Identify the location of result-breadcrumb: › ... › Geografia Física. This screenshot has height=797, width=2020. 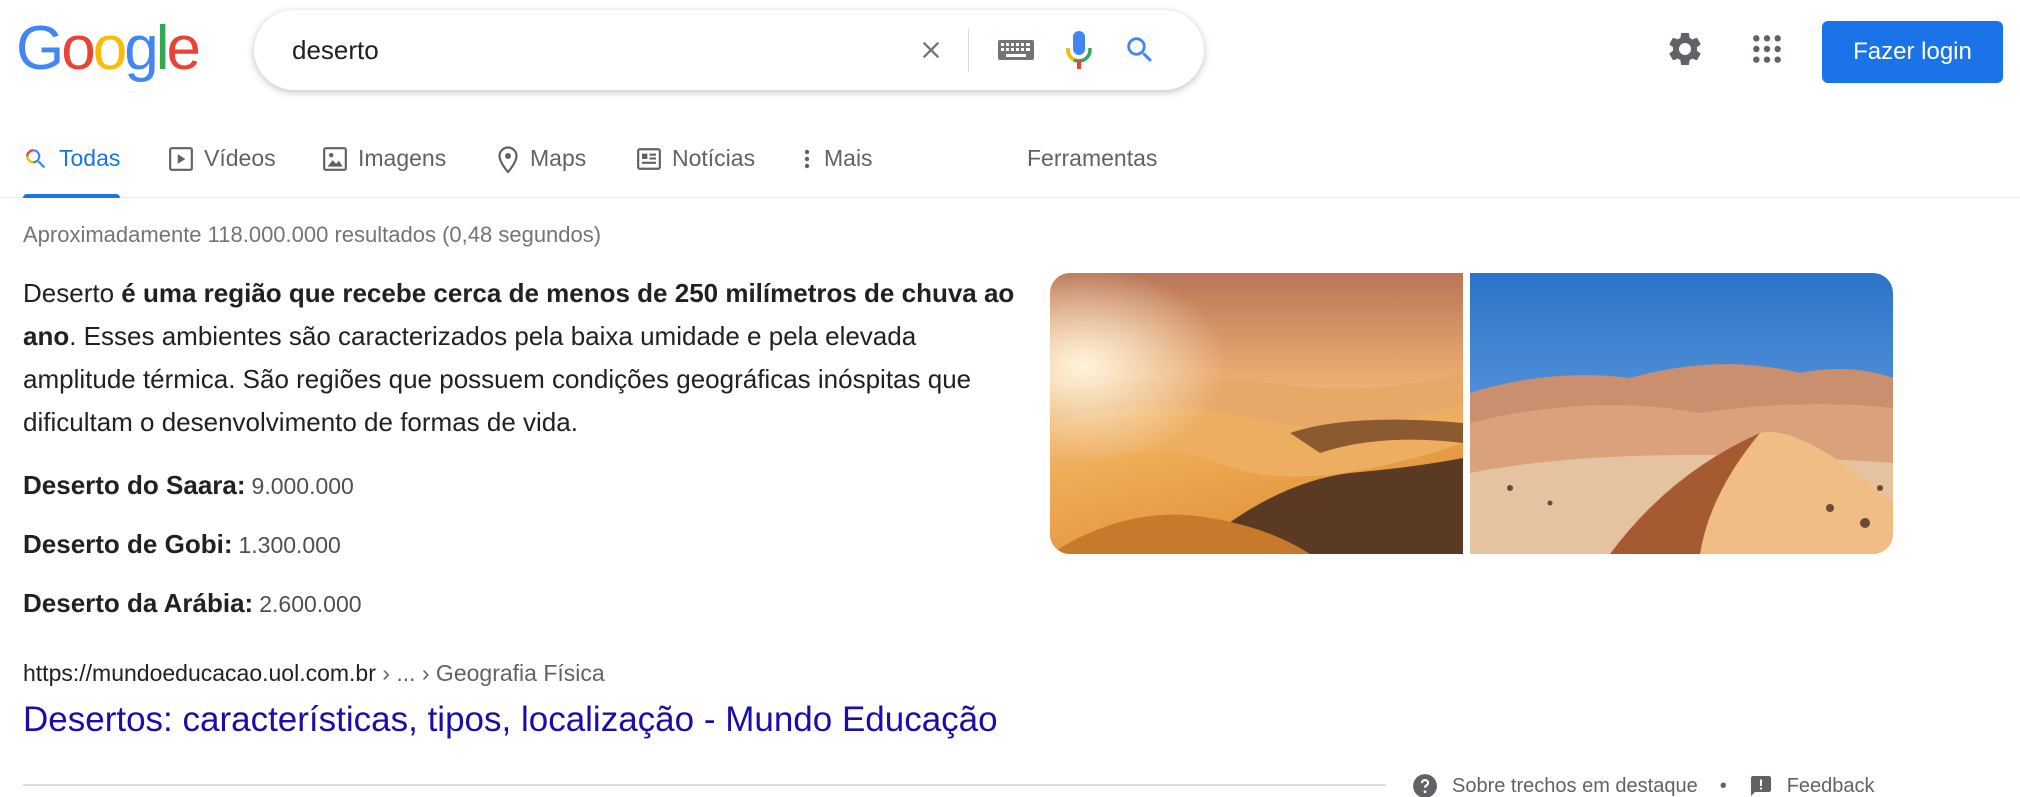
(490, 673).